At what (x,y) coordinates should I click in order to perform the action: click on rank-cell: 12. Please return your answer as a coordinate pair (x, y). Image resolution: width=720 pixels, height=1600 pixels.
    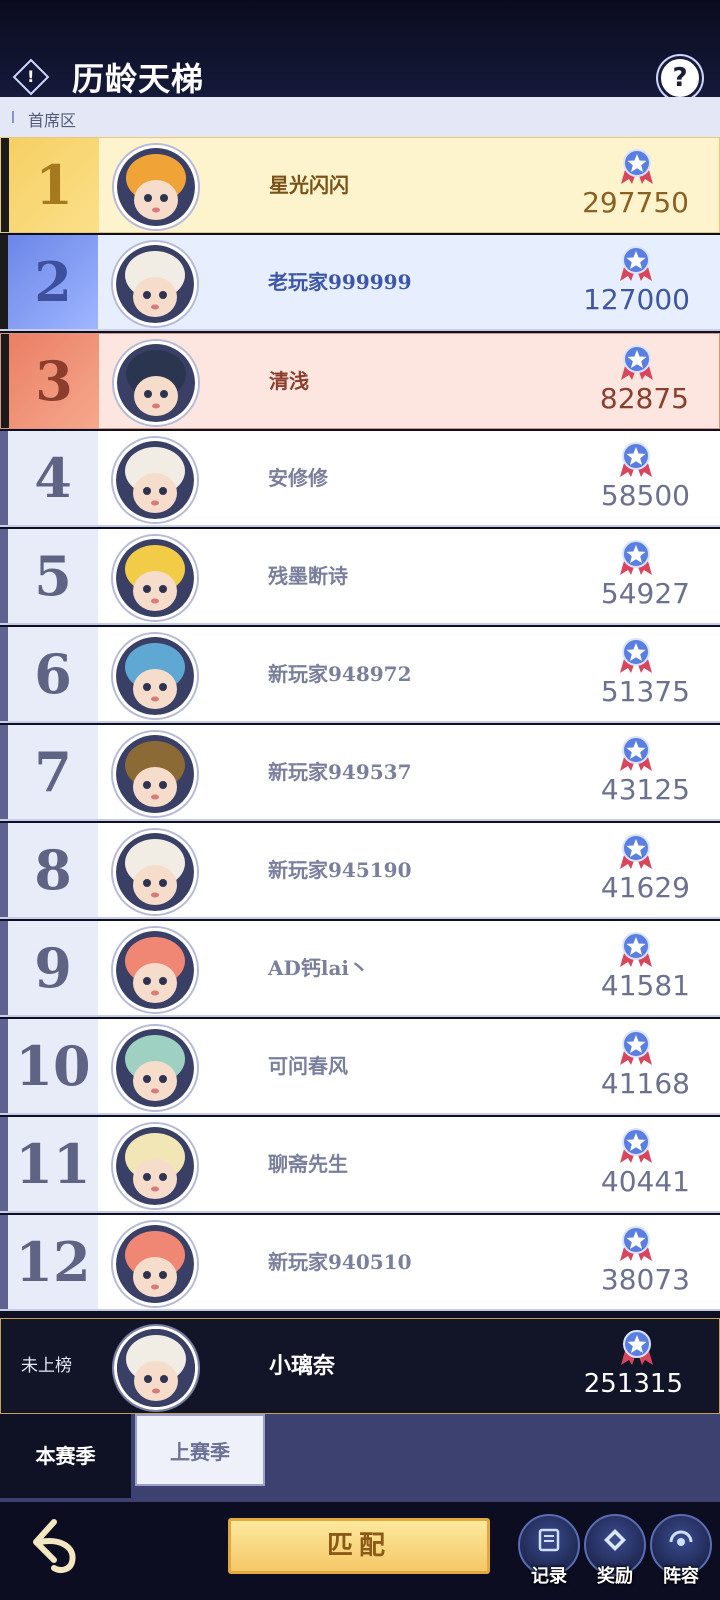
    Looking at the image, I should click on (49, 1262).